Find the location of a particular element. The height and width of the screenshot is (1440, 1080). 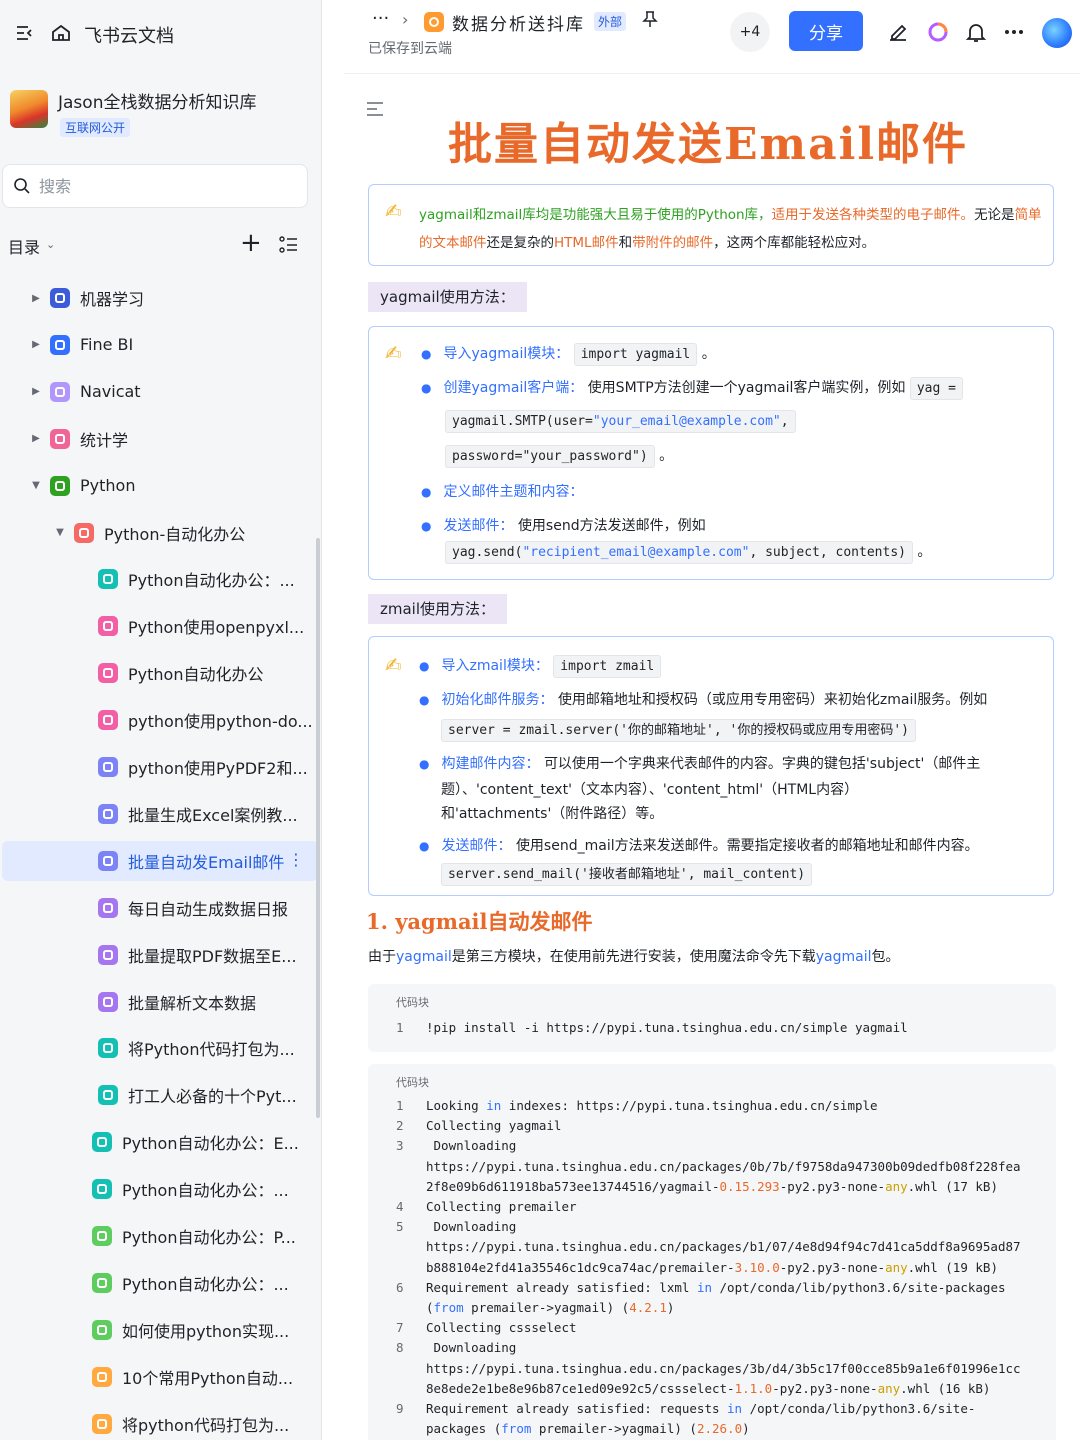

search-box is located at coordinates (155, 186).